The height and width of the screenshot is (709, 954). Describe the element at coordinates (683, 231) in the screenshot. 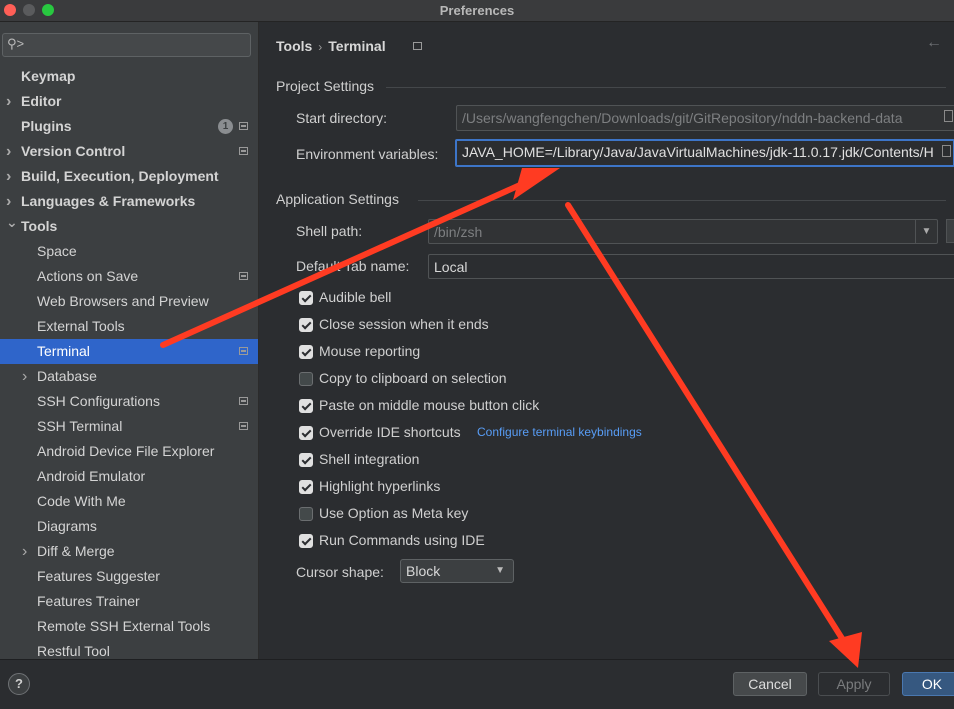

I see `shell-path-combobox: /bin/zsh ▼` at that location.